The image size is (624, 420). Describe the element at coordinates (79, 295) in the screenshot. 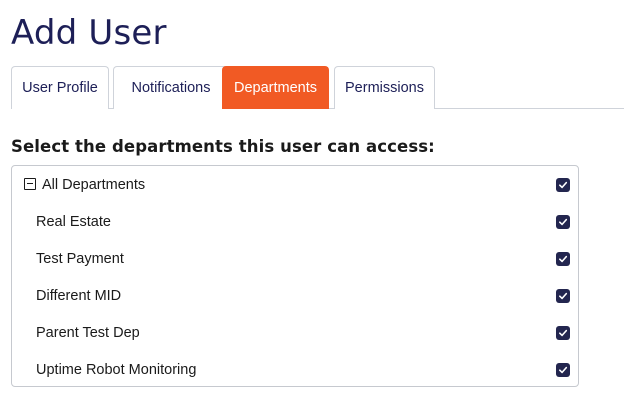

I see `department-label: Different MID` at that location.